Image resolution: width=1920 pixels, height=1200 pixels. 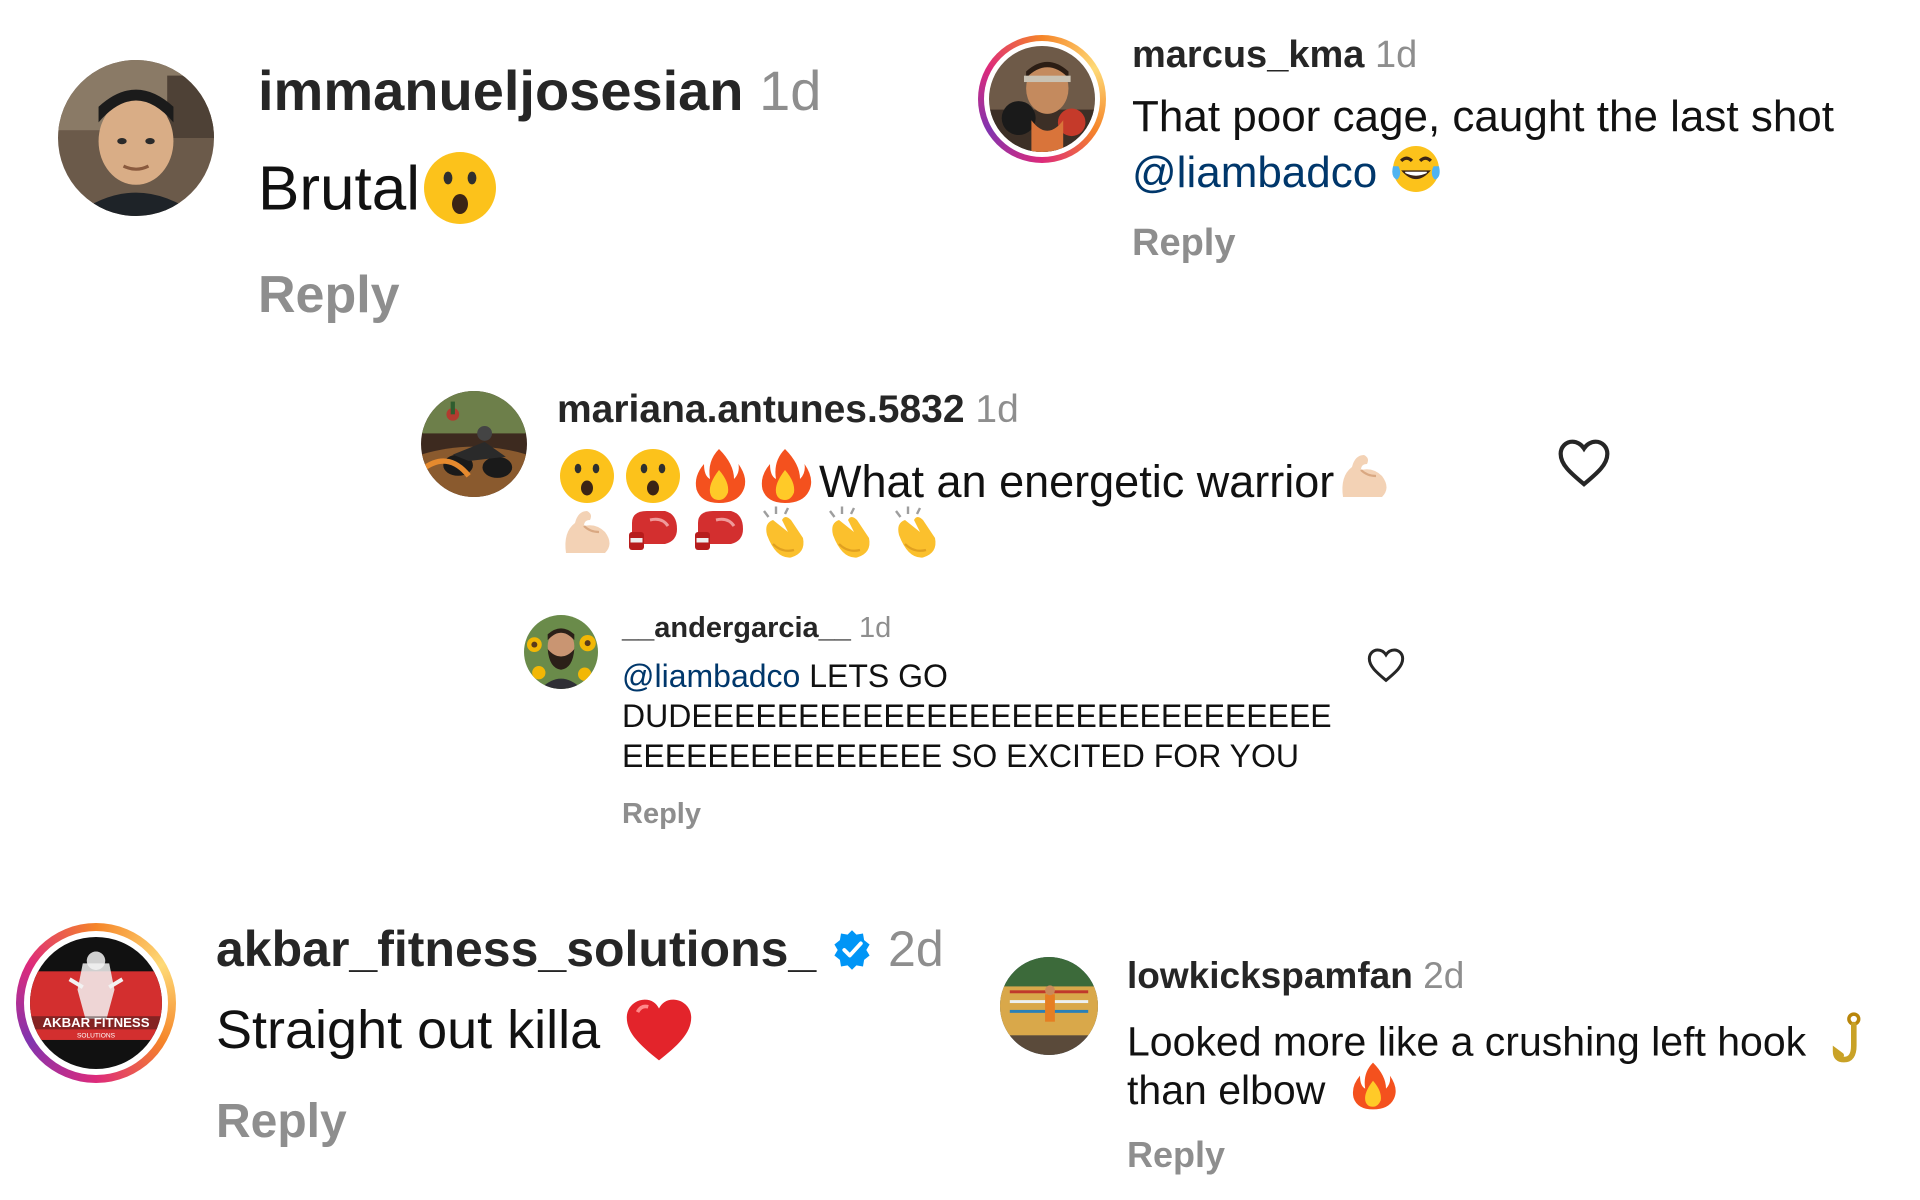 I want to click on comment-body-line2: than elbow, so click(x=1226, y=1089).